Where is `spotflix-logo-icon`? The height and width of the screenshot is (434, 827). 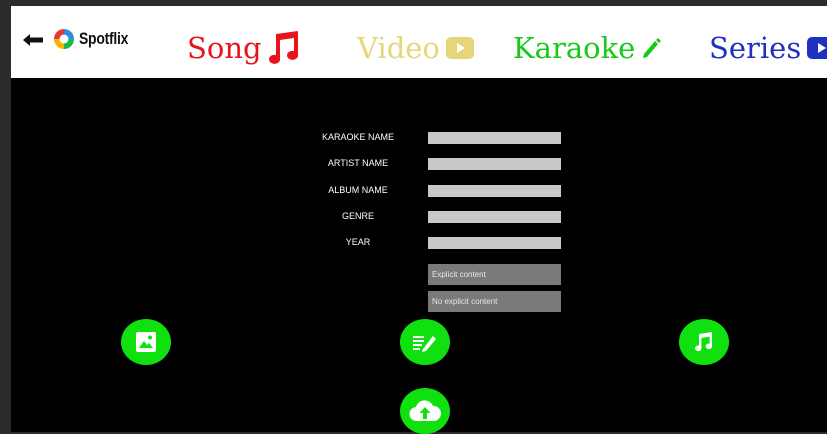
spotflix-logo-icon is located at coordinates (64, 39).